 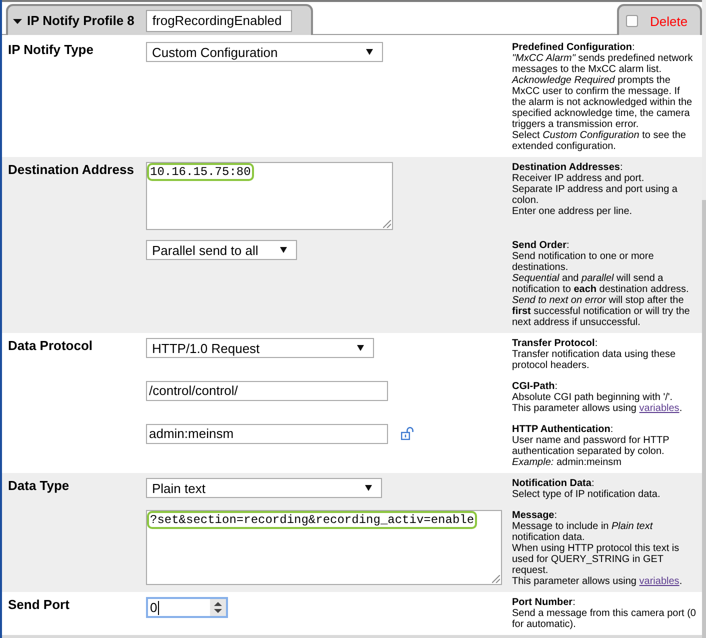 I want to click on text-area: ?set&section=recording&recording_activ=enable, so click(x=324, y=547).